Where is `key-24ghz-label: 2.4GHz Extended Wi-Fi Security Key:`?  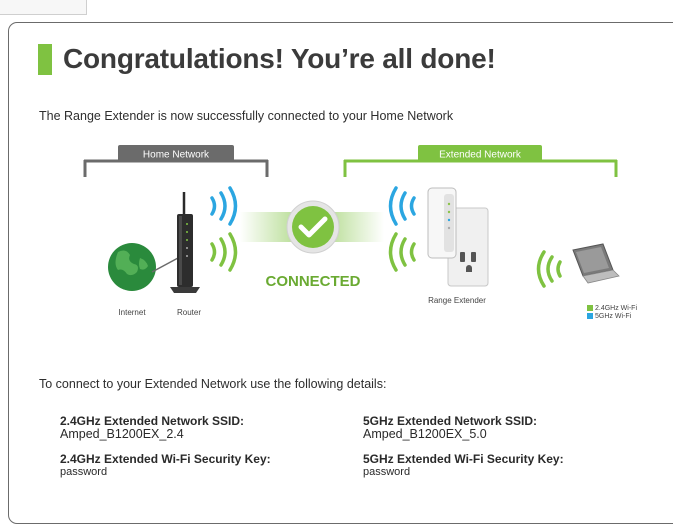 key-24ghz-label: 2.4GHz Extended Wi-Fi Security Key: is located at coordinates (165, 459).